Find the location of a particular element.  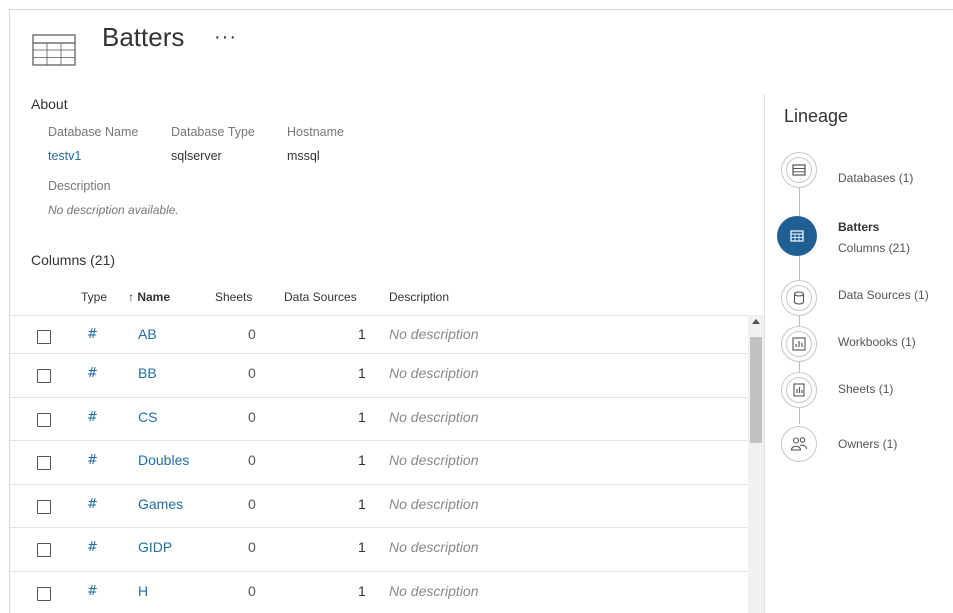

lineage-label-data-sources: Data Sources (1) is located at coordinates (883, 295).